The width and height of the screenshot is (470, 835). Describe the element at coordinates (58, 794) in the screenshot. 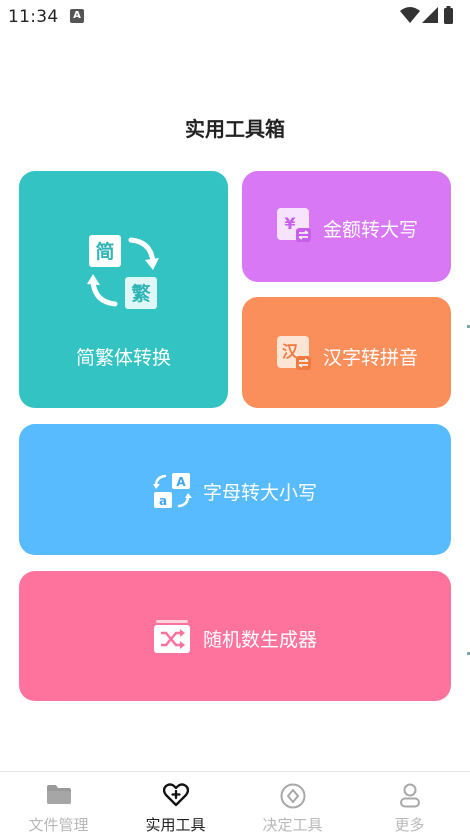

I see `folder-icon` at that location.